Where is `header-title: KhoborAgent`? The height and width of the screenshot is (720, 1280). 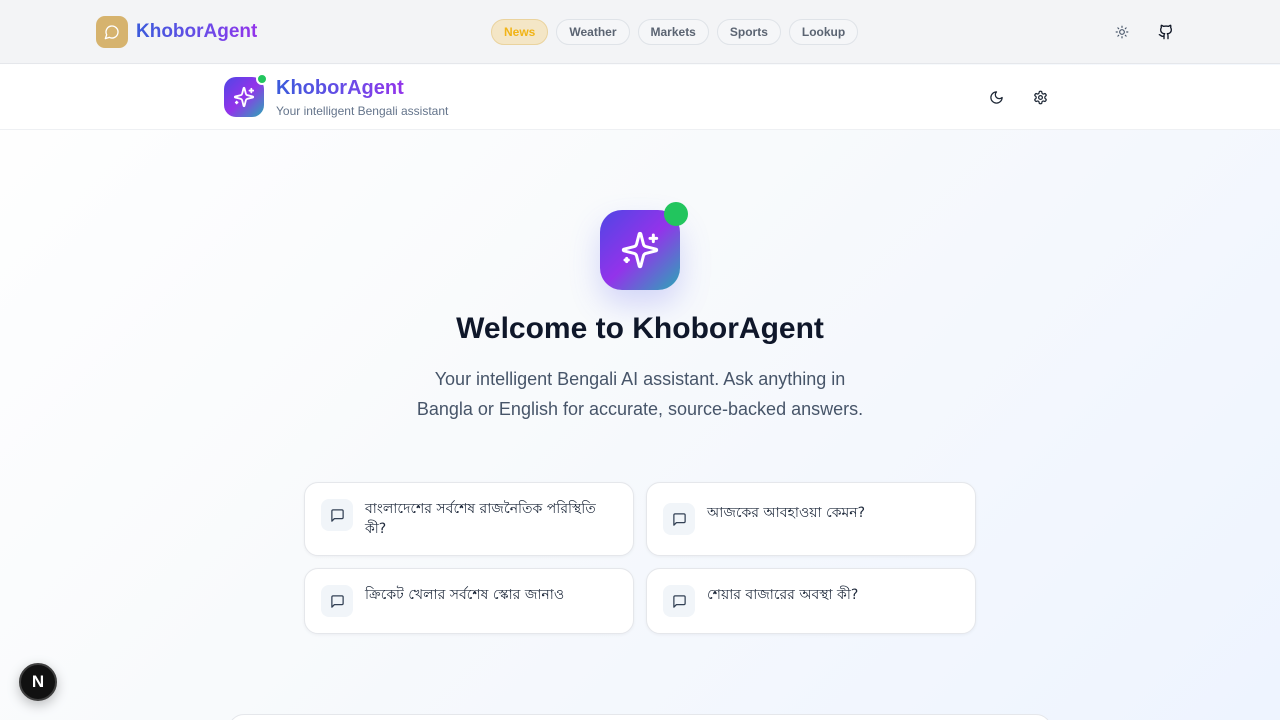 header-title: KhoborAgent is located at coordinates (340, 88).